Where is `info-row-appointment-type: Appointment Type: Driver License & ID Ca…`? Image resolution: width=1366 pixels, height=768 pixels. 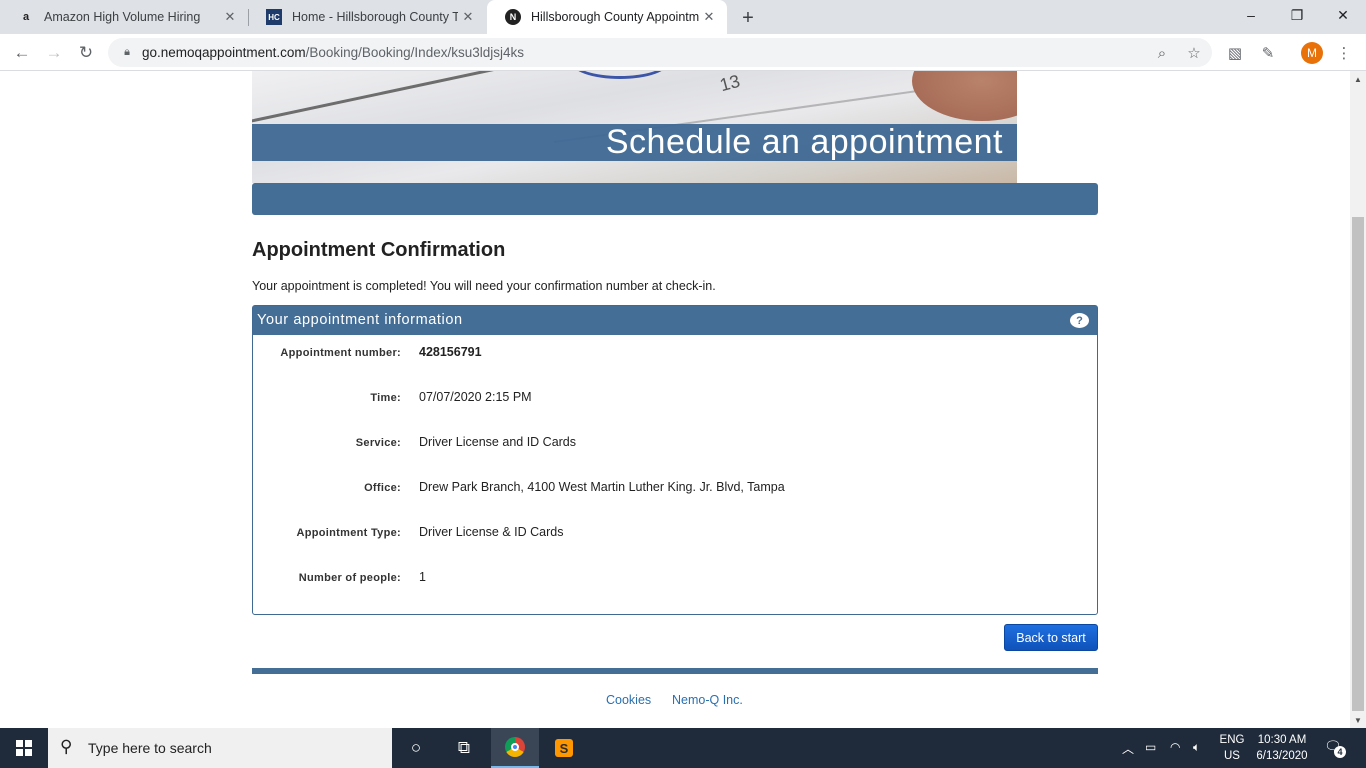
info-row-appointment-type: Appointment Type: Driver License & ID Ca… is located at coordinates (675, 534).